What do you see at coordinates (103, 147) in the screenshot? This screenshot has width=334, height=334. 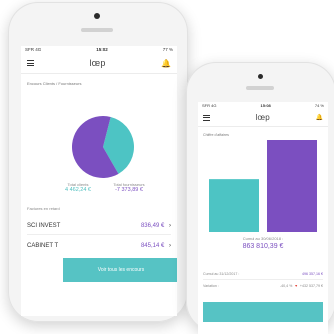 I see `balance-pie-chart` at bounding box center [103, 147].